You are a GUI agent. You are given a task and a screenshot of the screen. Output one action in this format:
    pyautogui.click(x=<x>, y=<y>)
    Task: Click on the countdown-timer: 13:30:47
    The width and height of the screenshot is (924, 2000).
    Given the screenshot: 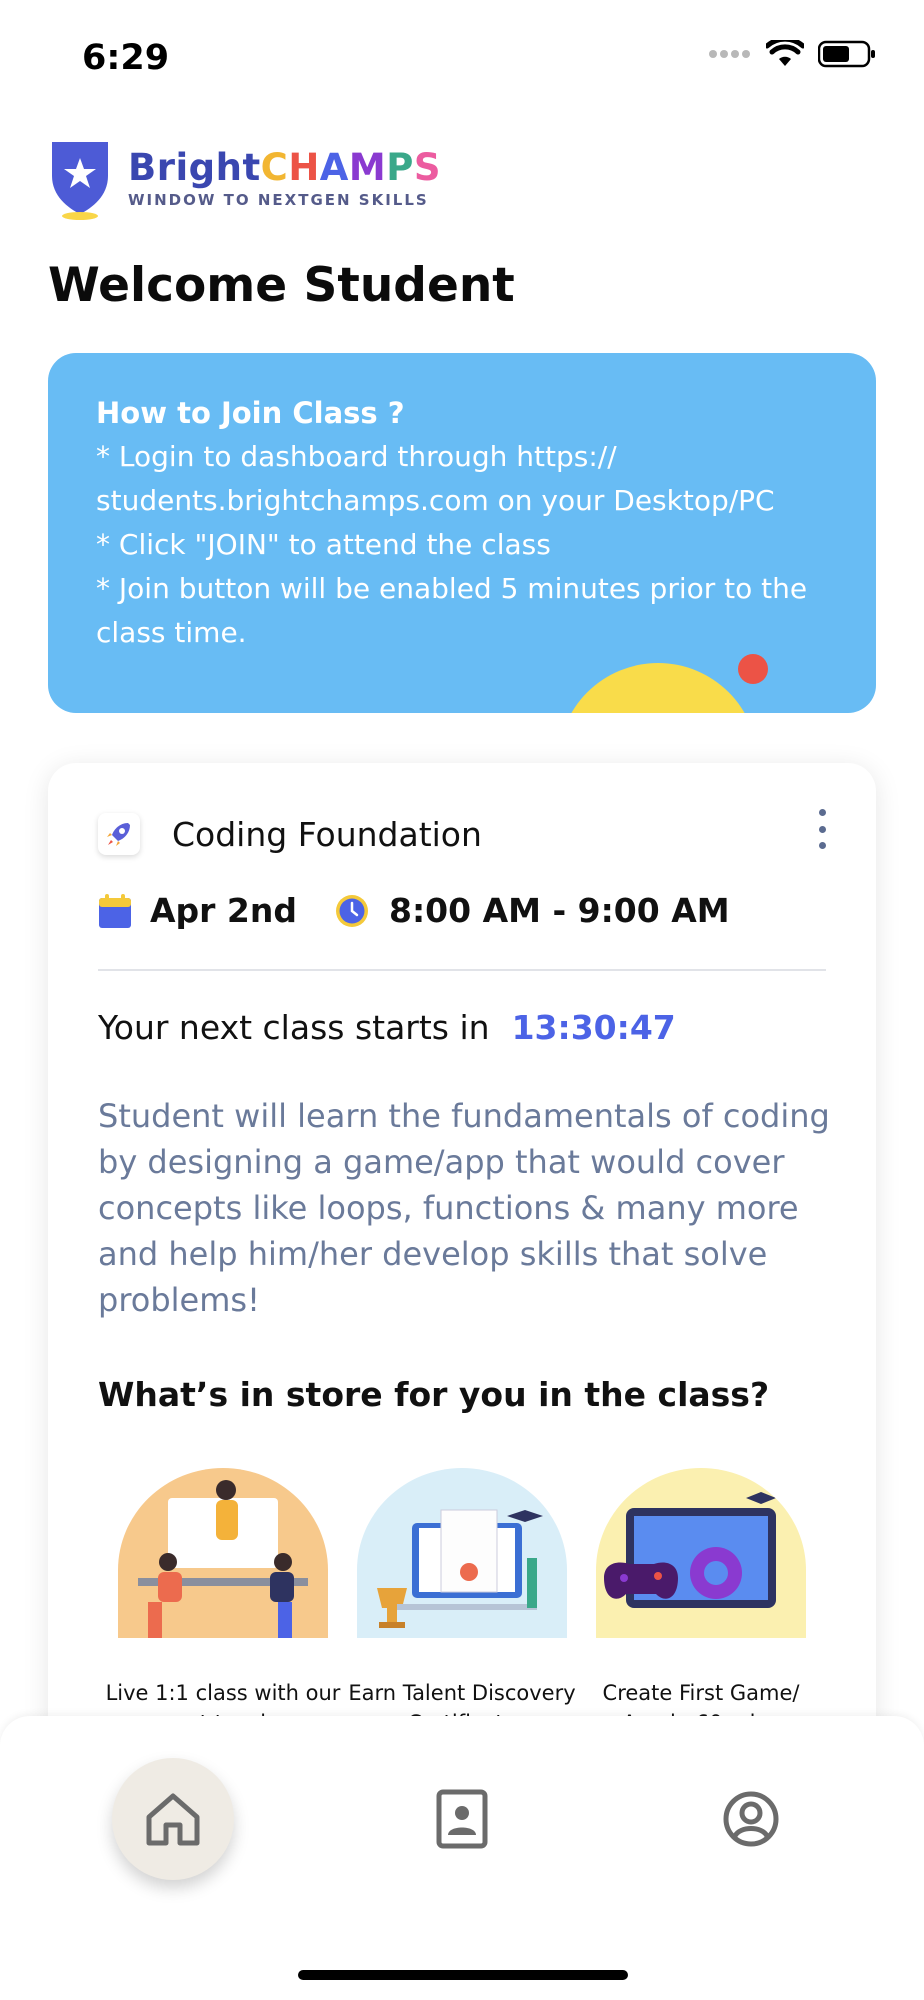 What is the action you would take?
    pyautogui.click(x=593, y=1027)
    